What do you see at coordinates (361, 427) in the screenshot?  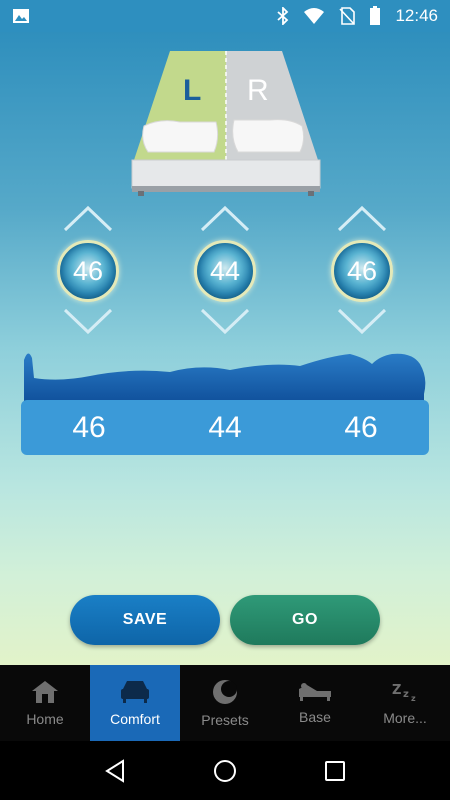 I see `mattress-value-head: 46` at bounding box center [361, 427].